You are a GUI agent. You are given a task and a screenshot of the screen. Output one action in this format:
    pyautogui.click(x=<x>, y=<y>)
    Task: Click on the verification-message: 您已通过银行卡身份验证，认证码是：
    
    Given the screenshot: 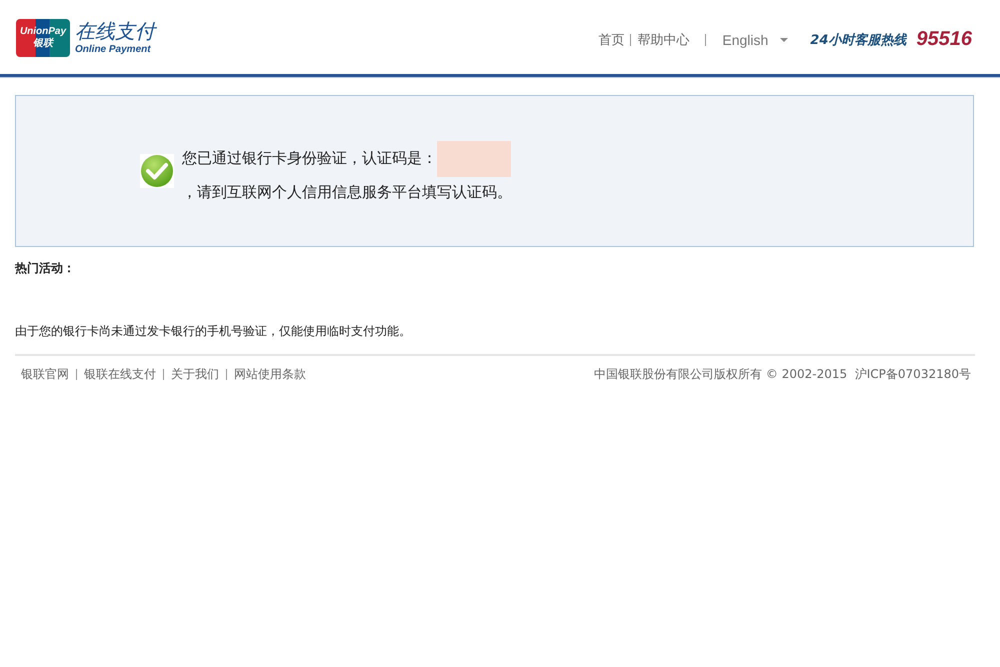 What is the action you would take?
    pyautogui.click(x=309, y=158)
    